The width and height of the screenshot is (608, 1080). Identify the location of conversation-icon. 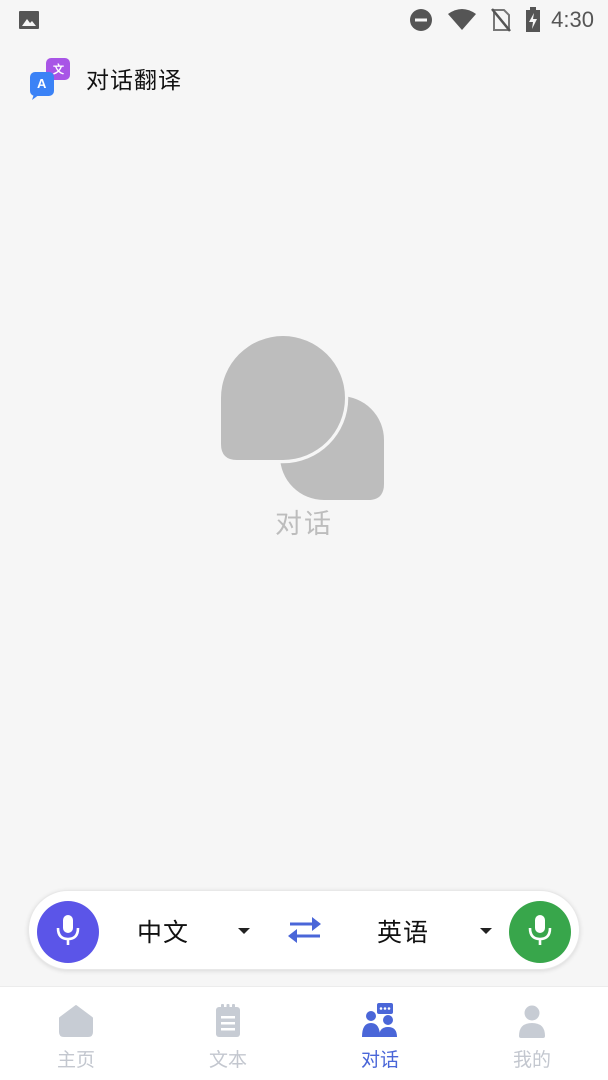
(380, 1021).